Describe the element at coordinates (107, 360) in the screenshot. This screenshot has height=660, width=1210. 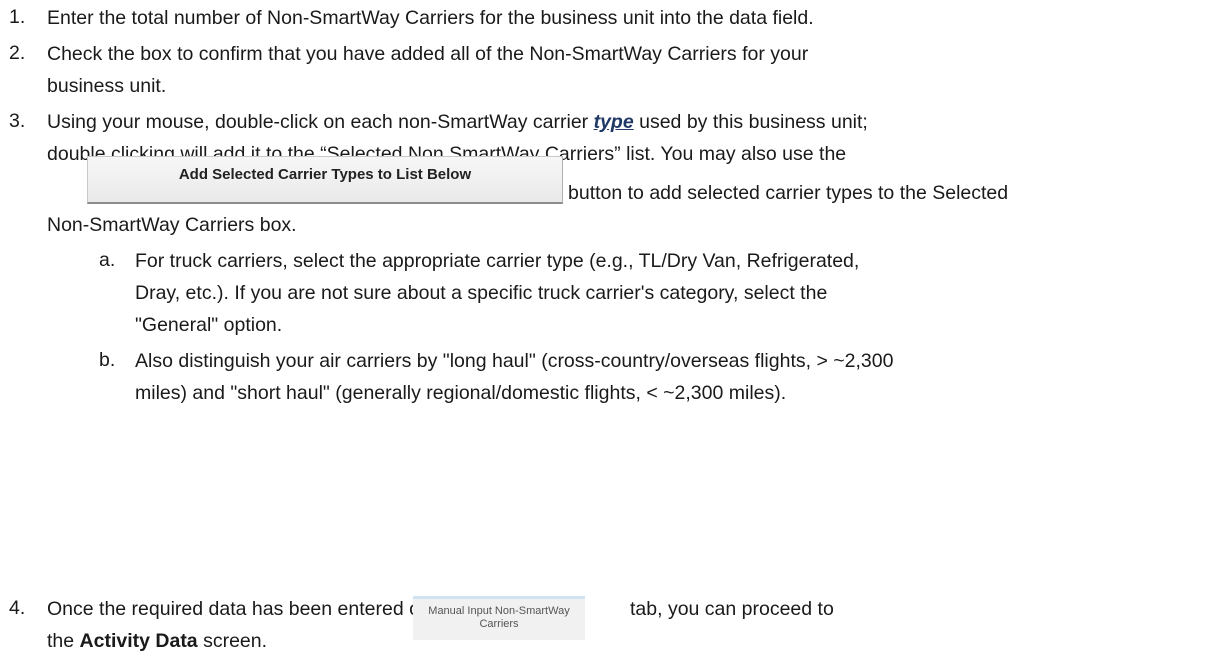
I see `sub-b-letter: b.` at that location.